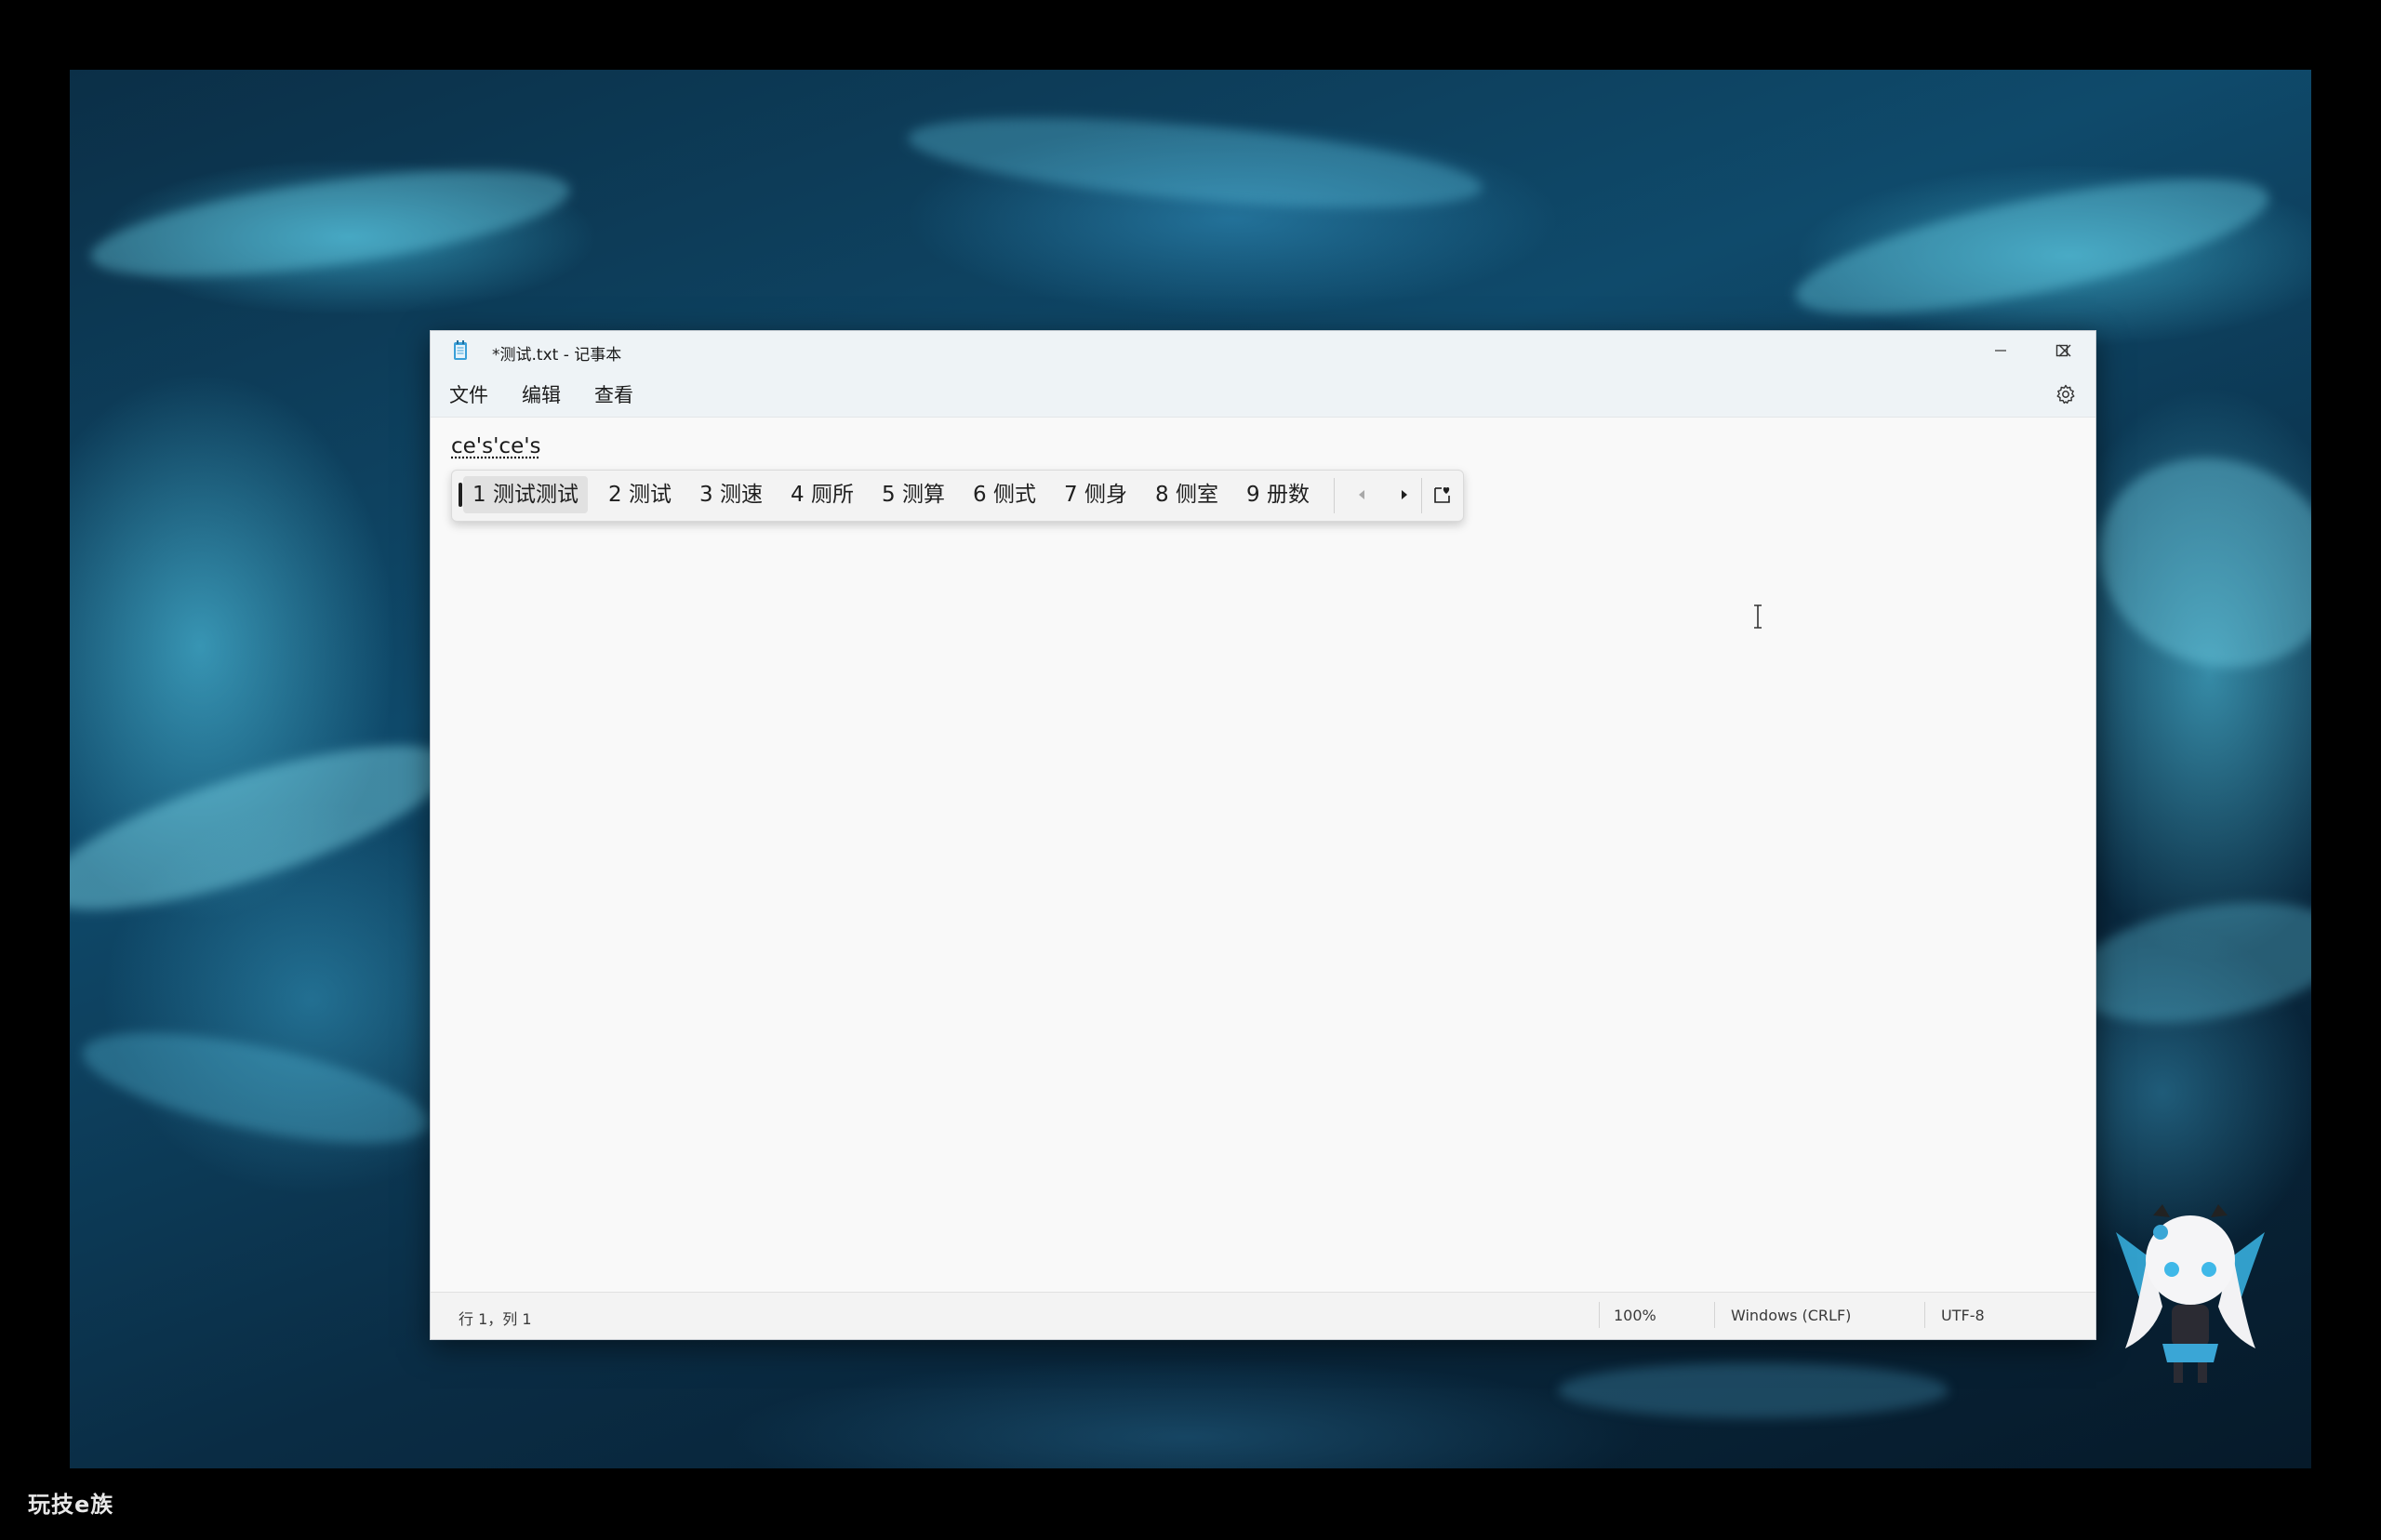  Describe the element at coordinates (468, 394) in the screenshot. I see `menu-file: 文件` at that location.